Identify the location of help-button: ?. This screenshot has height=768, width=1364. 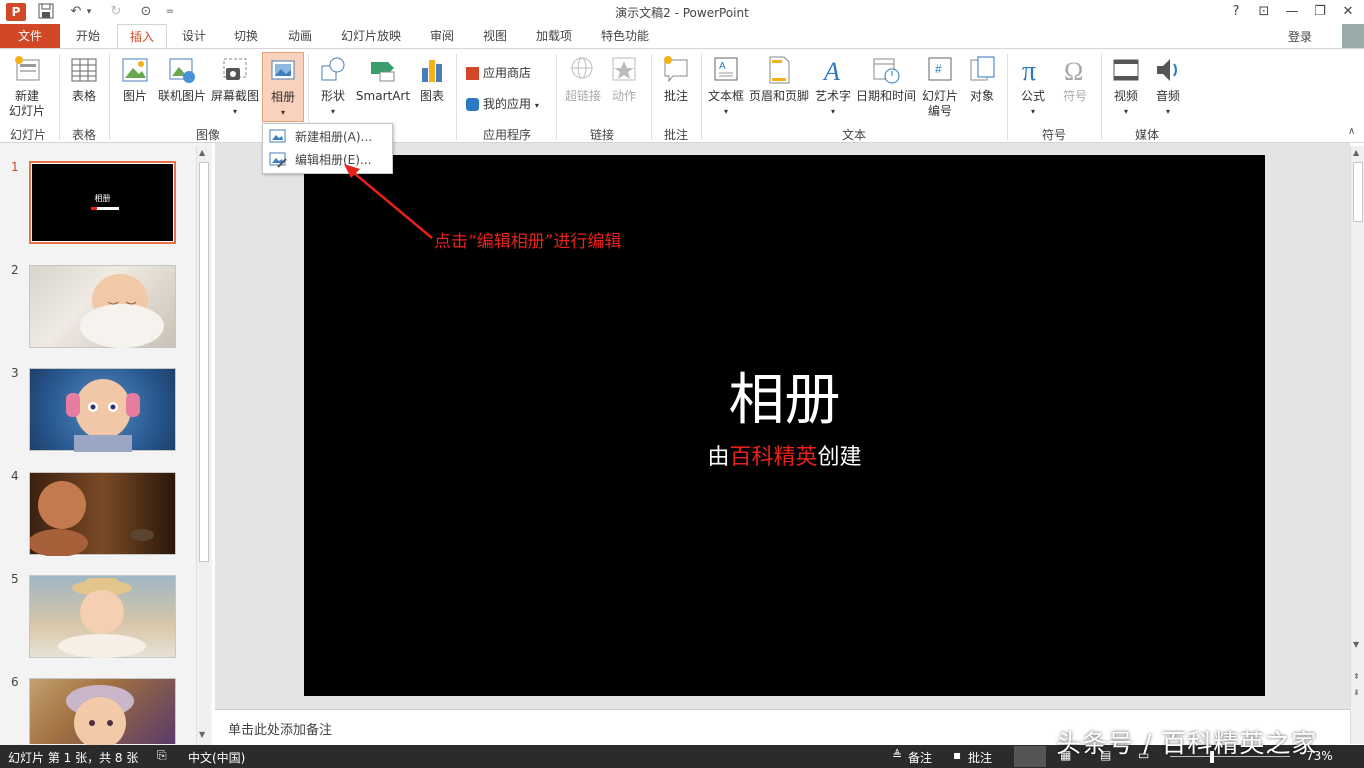
(1236, 12).